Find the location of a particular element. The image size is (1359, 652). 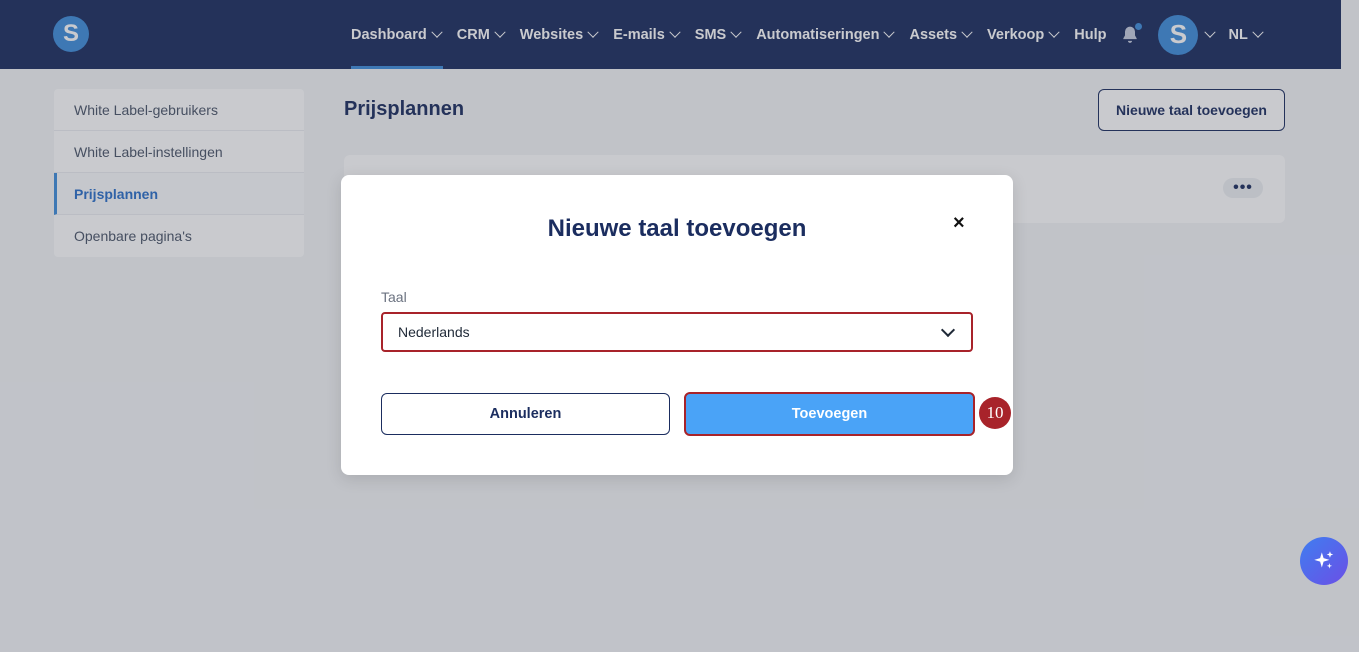

modal-title: Nieuwe taal toevoegen is located at coordinates (677, 228).